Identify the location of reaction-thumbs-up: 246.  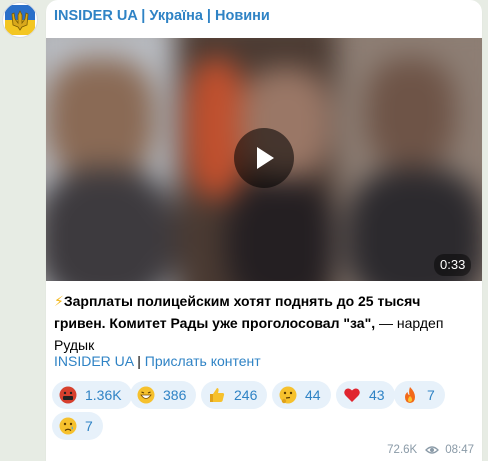
(234, 395).